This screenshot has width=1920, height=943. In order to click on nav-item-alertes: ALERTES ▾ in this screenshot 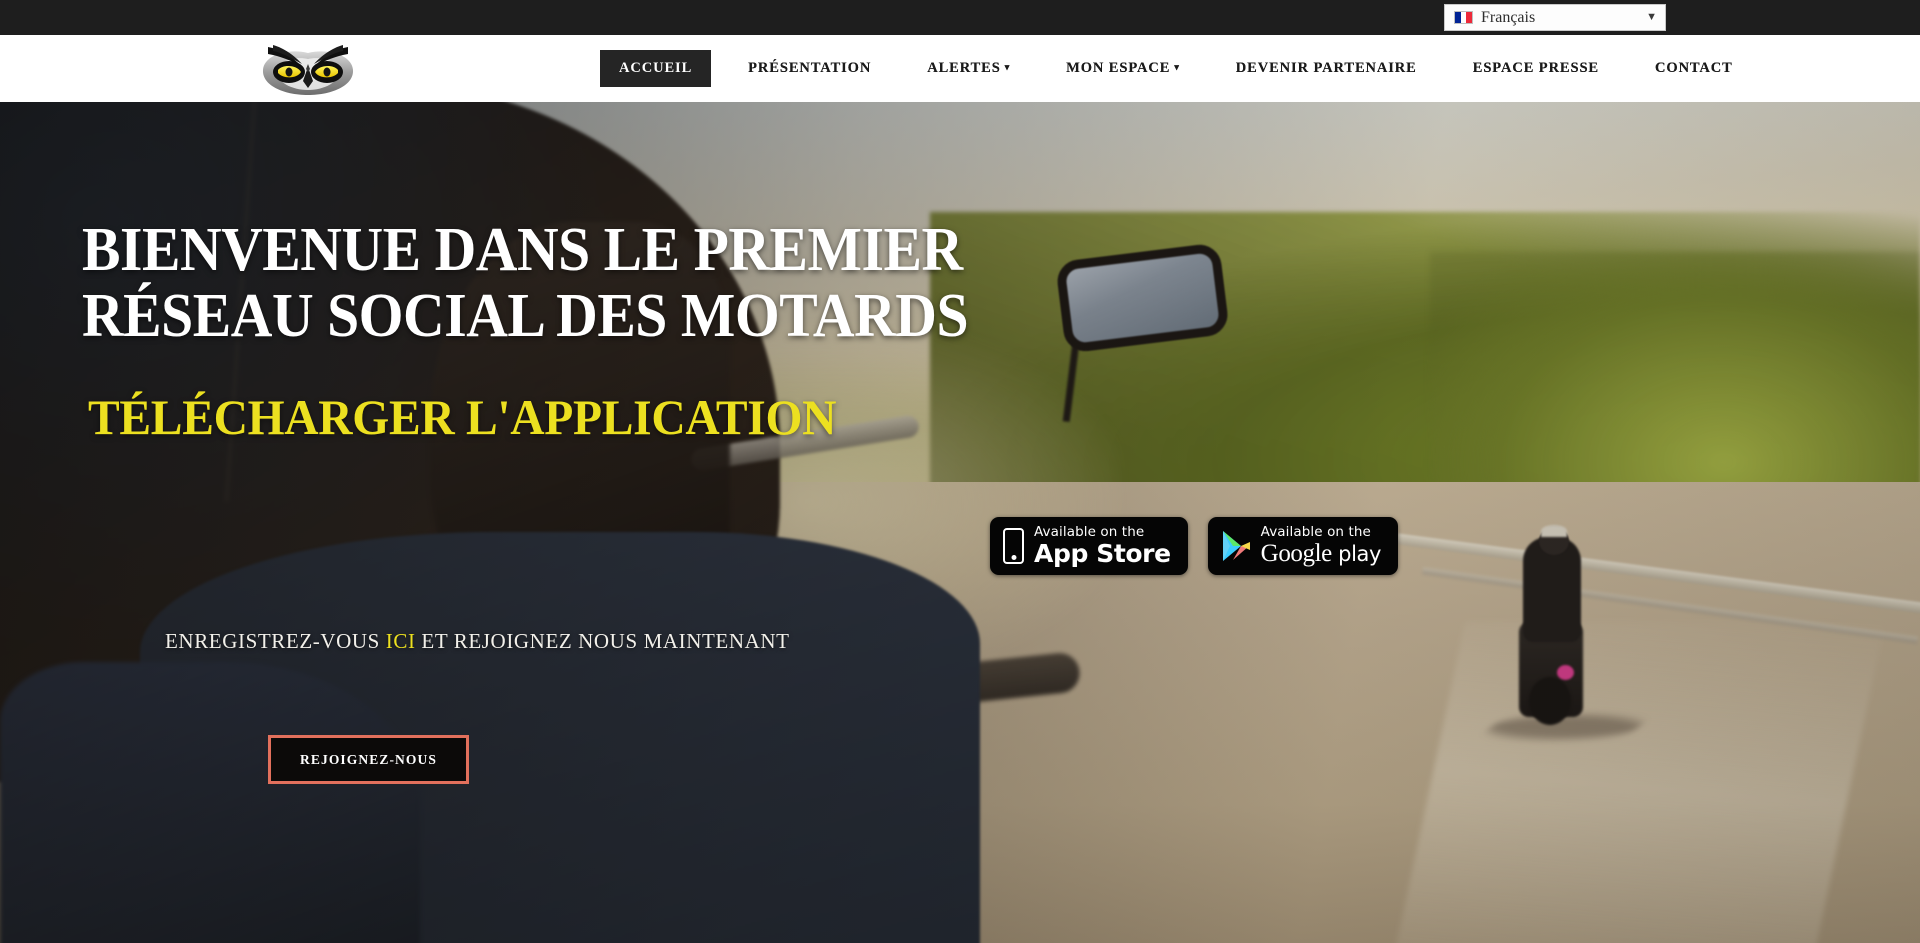, I will do `click(968, 68)`.